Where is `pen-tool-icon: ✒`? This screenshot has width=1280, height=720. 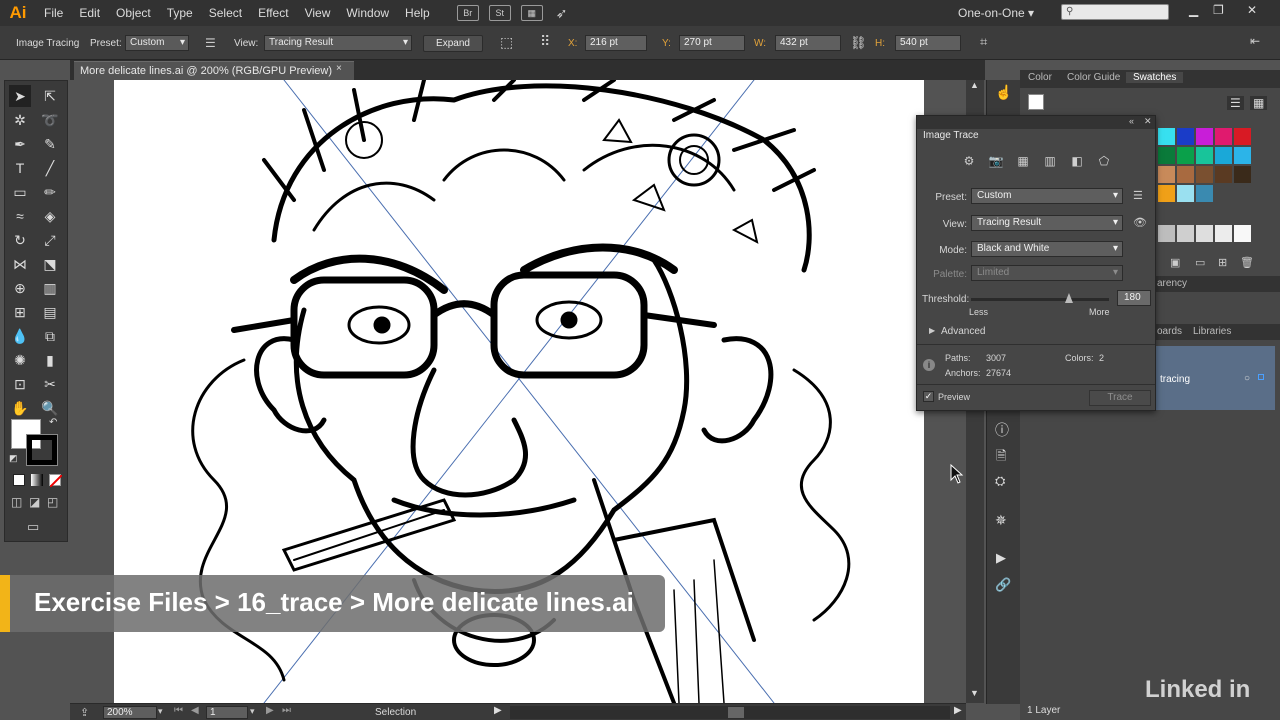
pen-tool-icon: ✒ is located at coordinates (20, 144).